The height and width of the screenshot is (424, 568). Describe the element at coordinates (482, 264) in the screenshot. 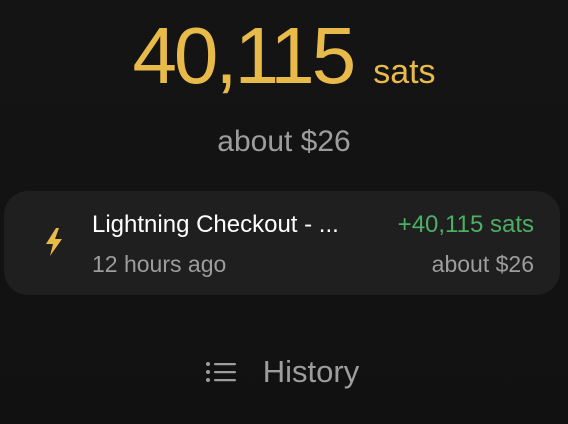

I see `transaction-fiat: about $26` at that location.